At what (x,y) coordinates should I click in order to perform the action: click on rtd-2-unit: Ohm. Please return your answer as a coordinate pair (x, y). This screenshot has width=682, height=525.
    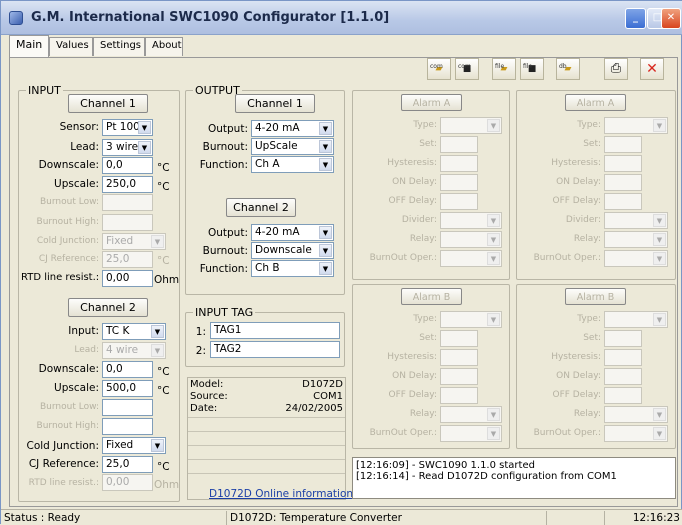
    Looking at the image, I should click on (167, 485).